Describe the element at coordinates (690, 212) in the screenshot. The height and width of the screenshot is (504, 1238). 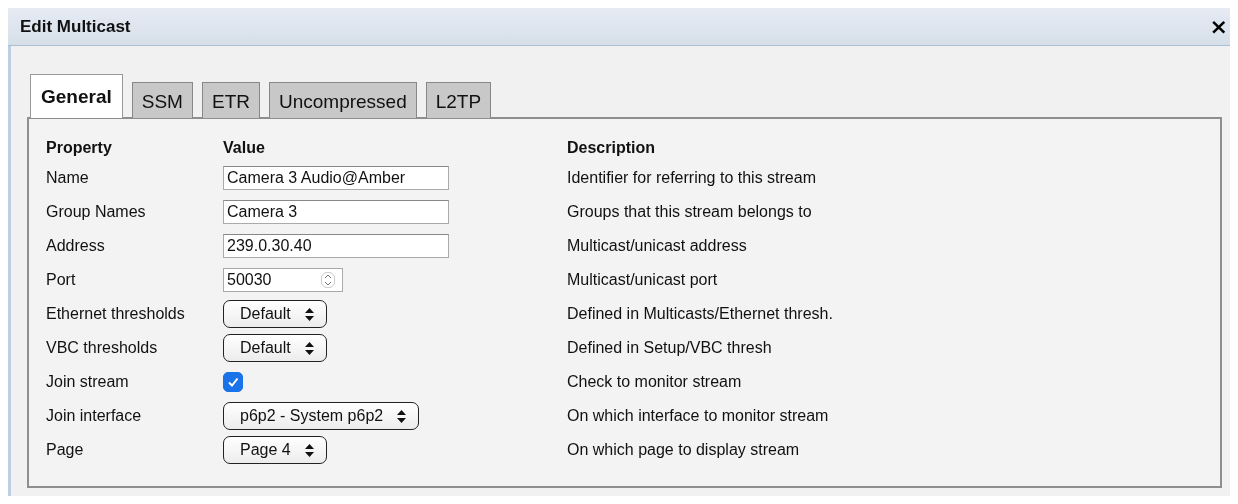
I see `description-text: Groups that this stream belongs to` at that location.